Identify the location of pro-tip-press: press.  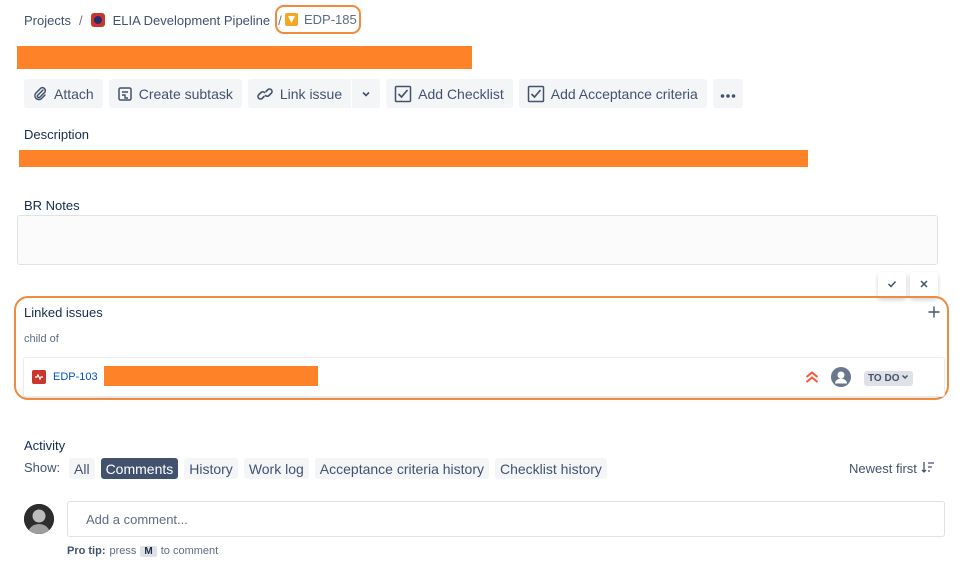
(123, 551).